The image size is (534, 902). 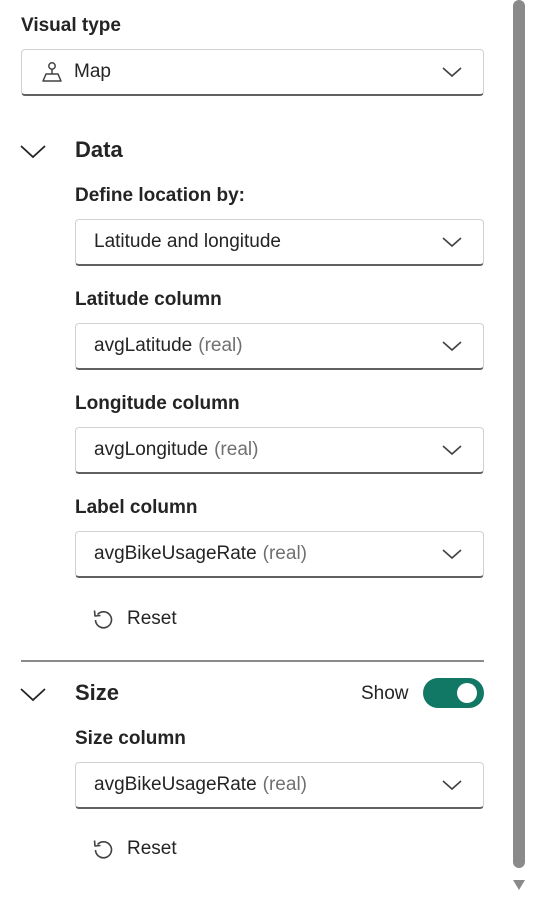 What do you see at coordinates (152, 618) in the screenshot?
I see `data-reset-label: Reset` at bounding box center [152, 618].